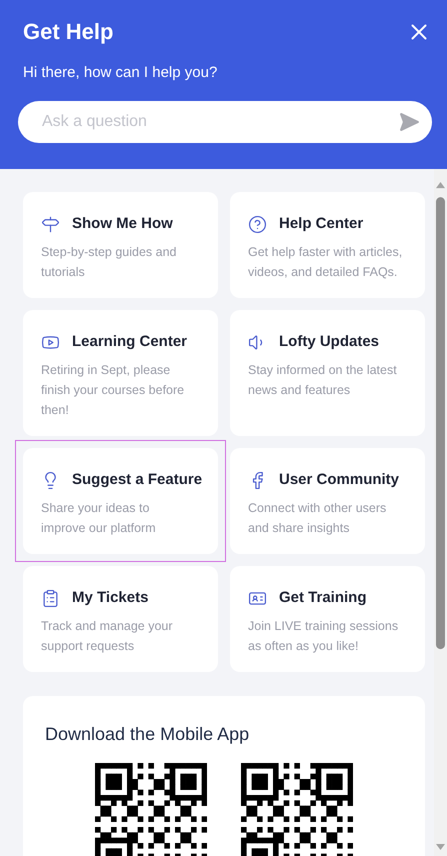 The height and width of the screenshot is (856, 447). Describe the element at coordinates (326, 262) in the screenshot. I see `card-description: Get help faster with articles, videos, and detailed FAQs.` at that location.